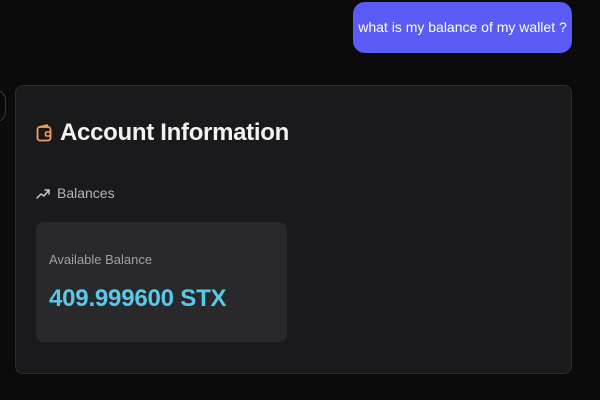 Image resolution: width=600 pixels, height=400 pixels. What do you see at coordinates (138, 298) in the screenshot?
I see `balance-value: 409.999600 STX` at bounding box center [138, 298].